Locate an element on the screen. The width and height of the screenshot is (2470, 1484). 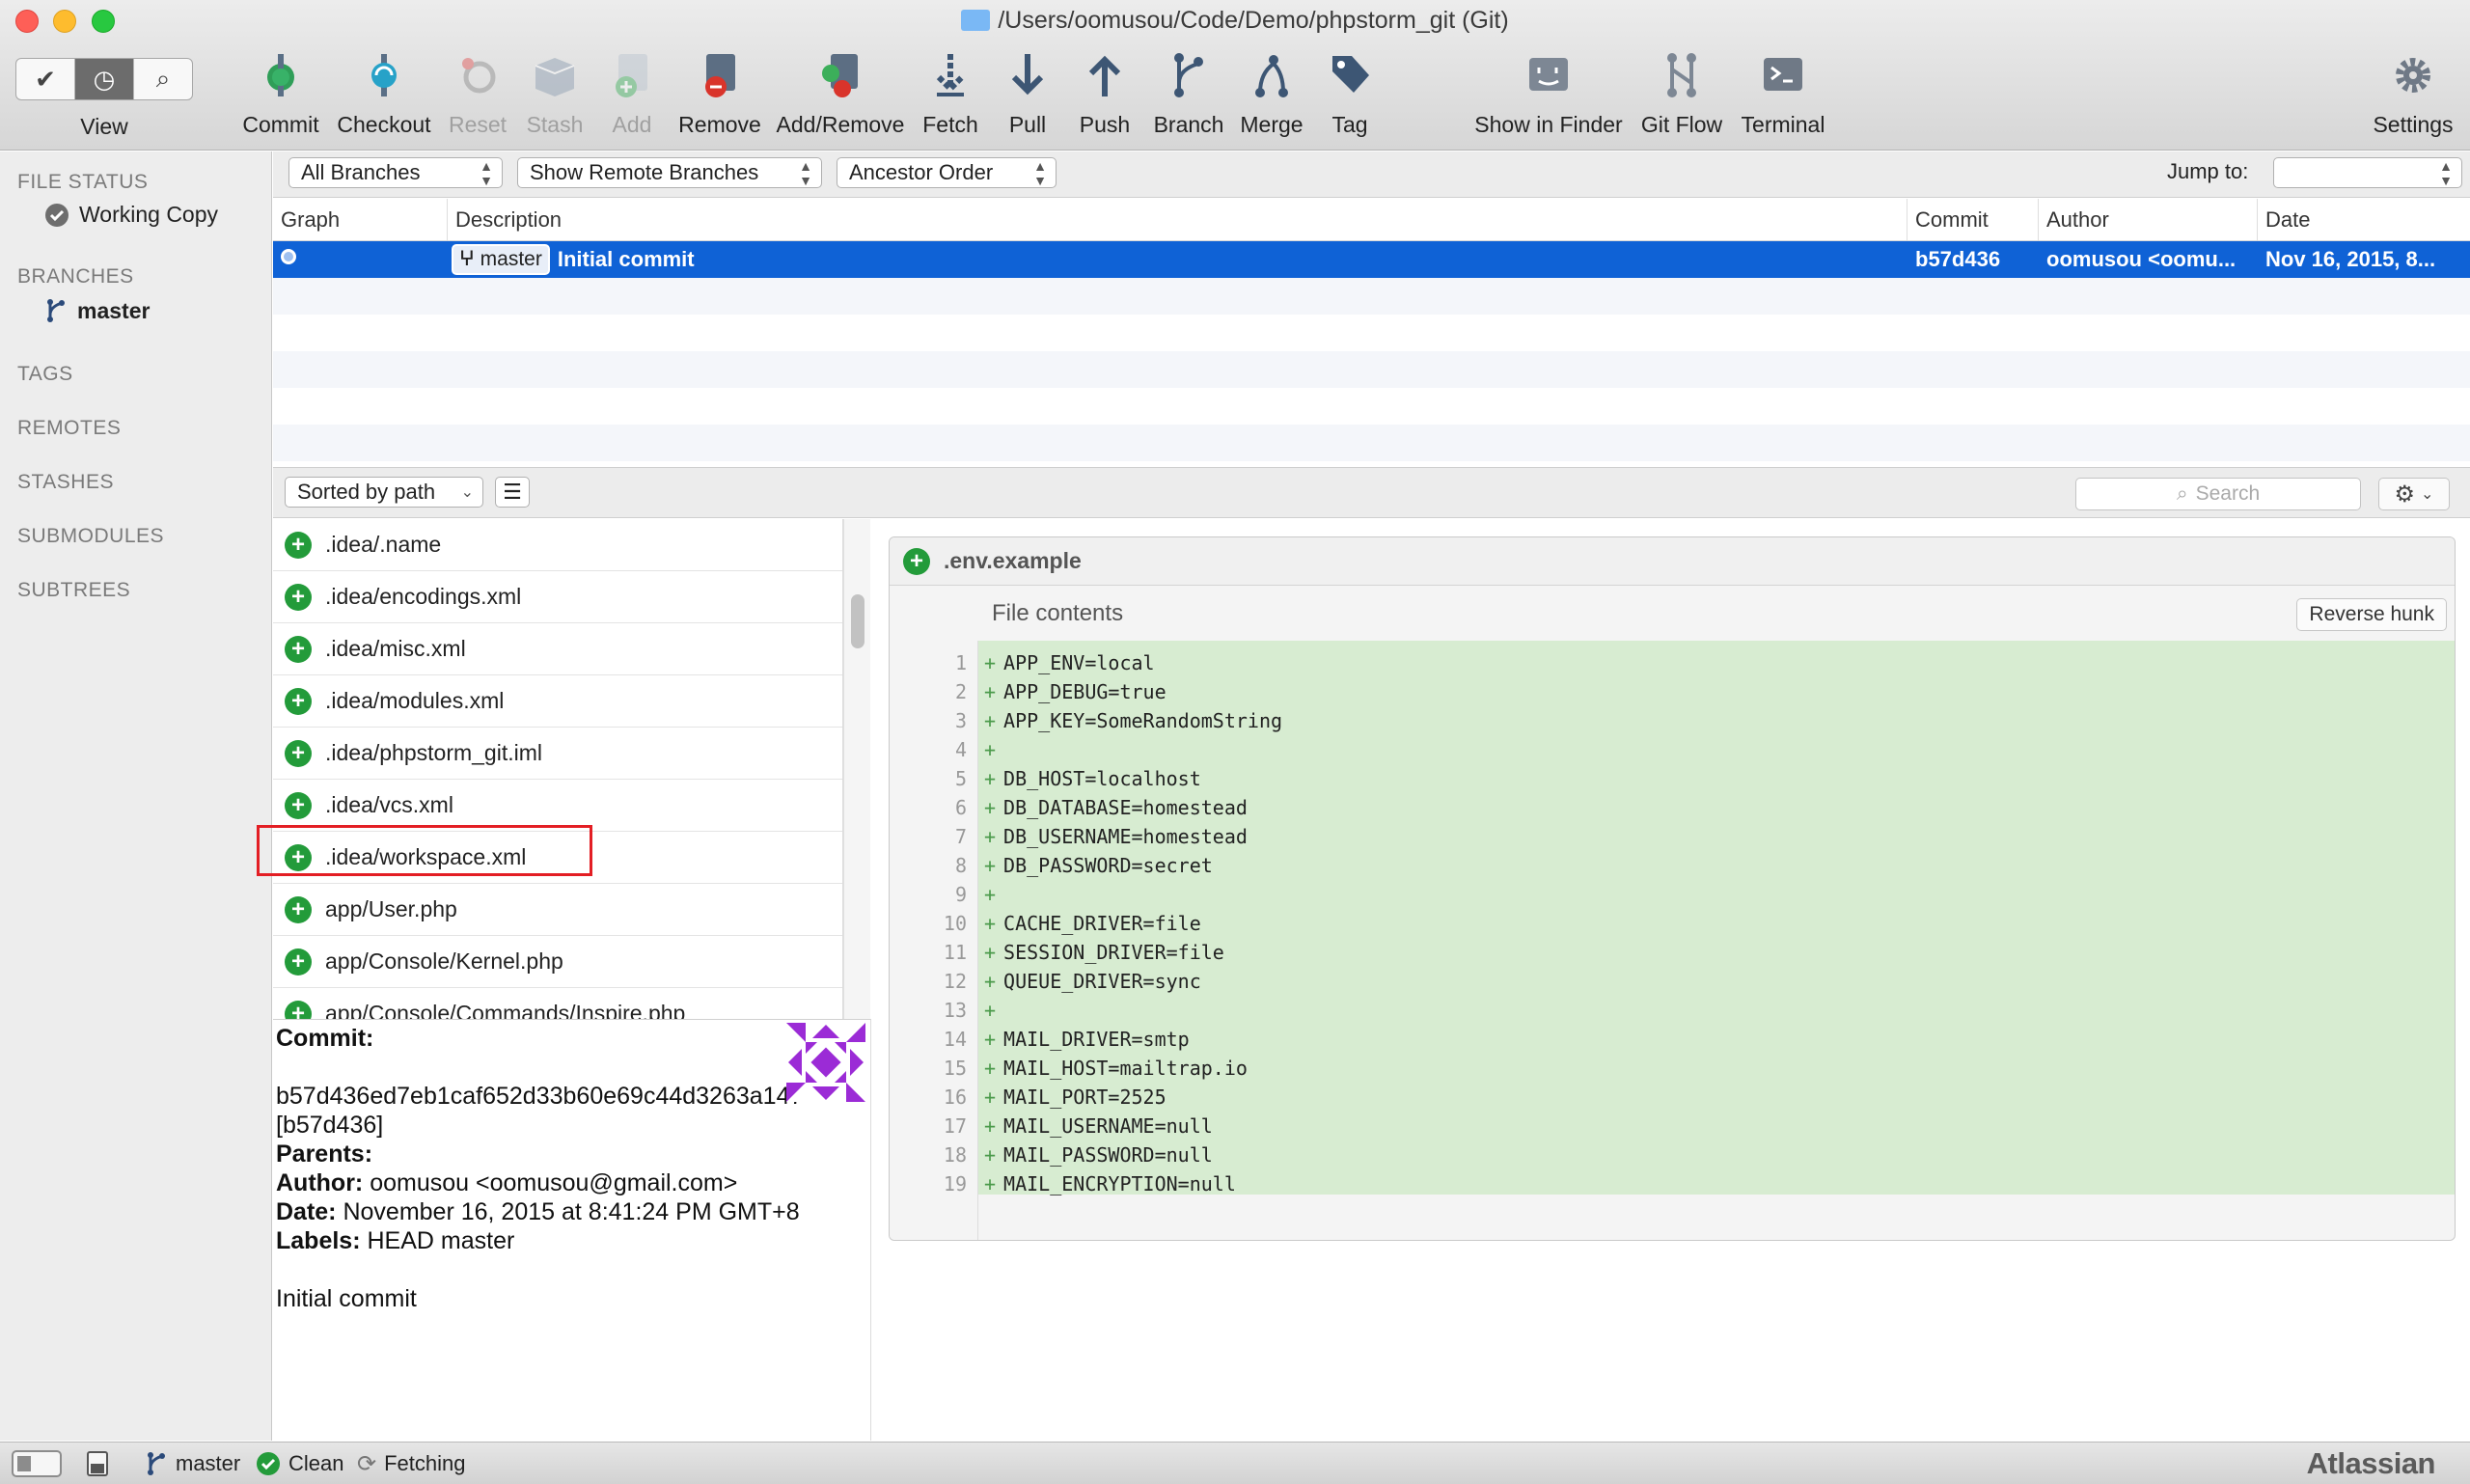
commit-button: Commit is located at coordinates (281, 96).